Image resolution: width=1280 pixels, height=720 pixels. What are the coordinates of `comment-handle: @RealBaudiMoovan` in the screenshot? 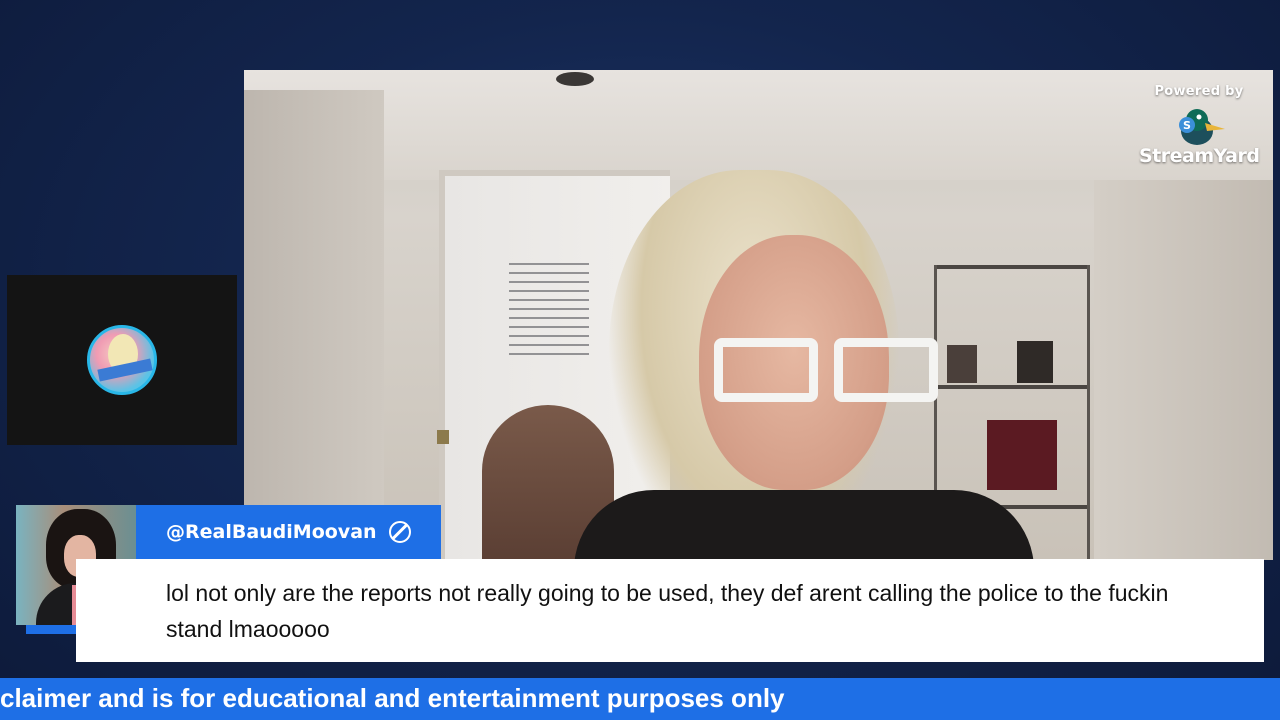 It's located at (271, 532).